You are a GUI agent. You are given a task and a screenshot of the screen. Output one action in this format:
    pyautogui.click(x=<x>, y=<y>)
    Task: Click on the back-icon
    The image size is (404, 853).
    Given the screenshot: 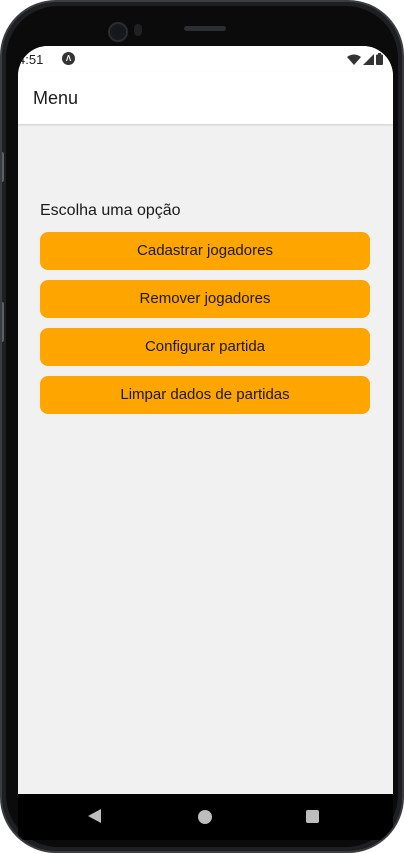 What is the action you would take?
    pyautogui.click(x=94, y=816)
    